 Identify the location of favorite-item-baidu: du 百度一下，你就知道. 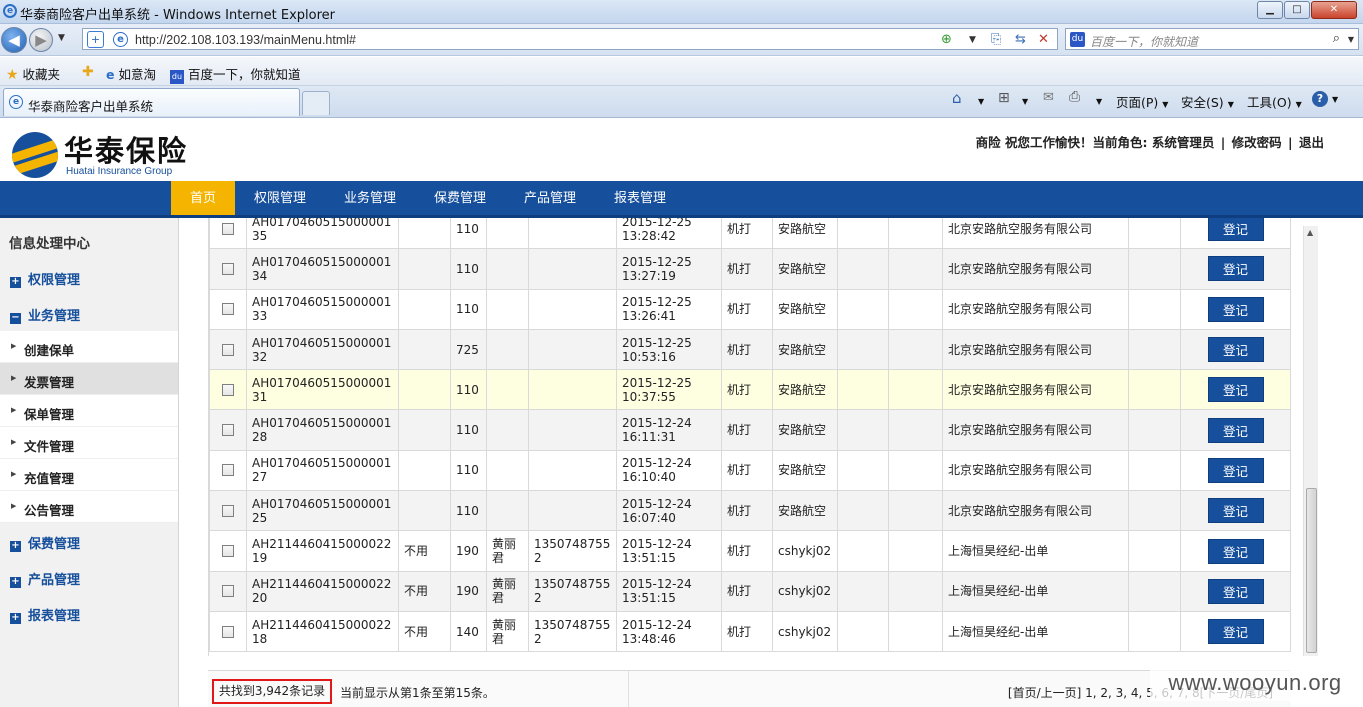
(235, 74).